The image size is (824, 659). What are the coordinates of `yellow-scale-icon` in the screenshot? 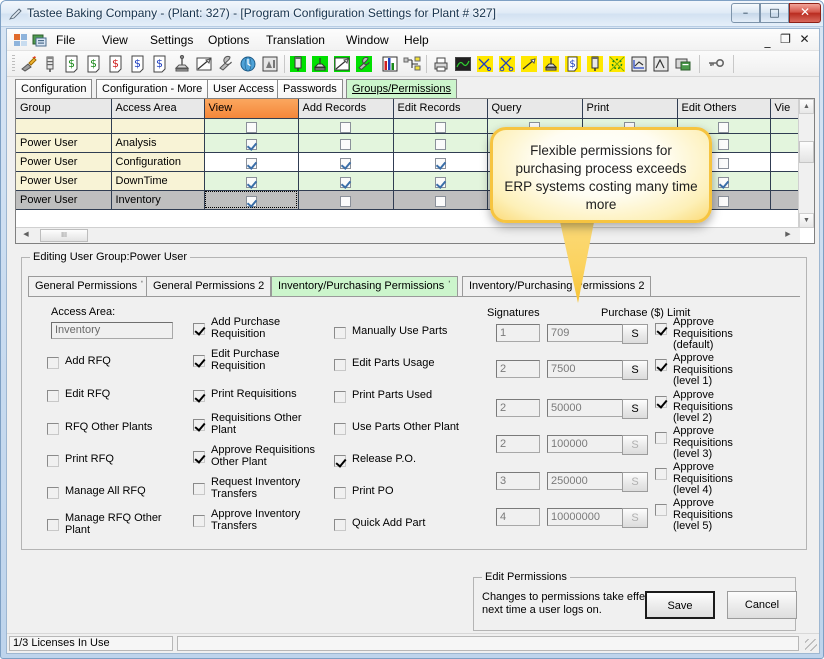 It's located at (551, 64).